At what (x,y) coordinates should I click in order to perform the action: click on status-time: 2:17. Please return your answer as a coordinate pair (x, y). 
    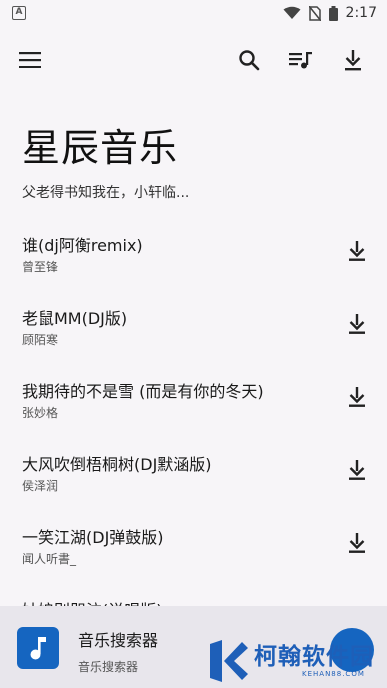
    Looking at the image, I should click on (361, 13).